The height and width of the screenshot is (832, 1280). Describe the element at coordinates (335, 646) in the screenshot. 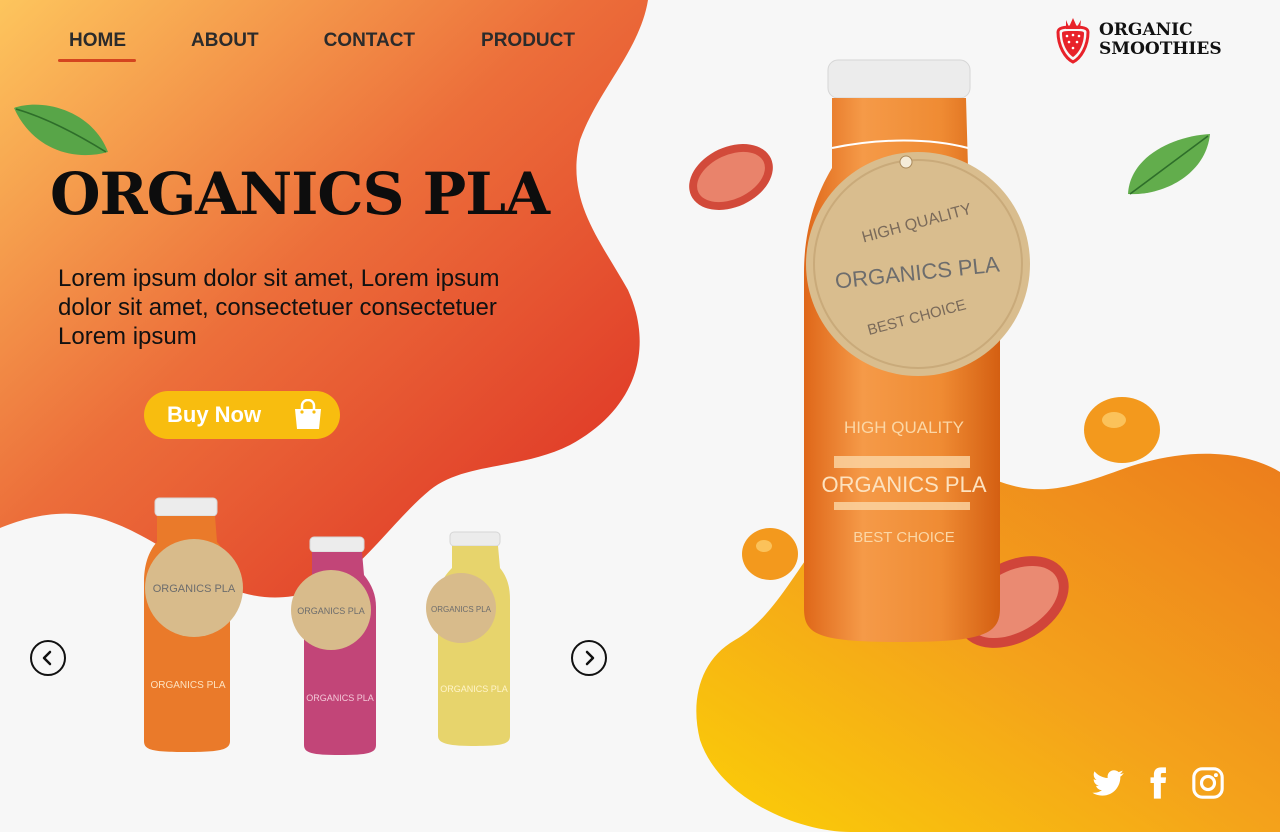

I see `carousel-bottle-berry: ORGANICS PLA ORGANICS PLA` at that location.